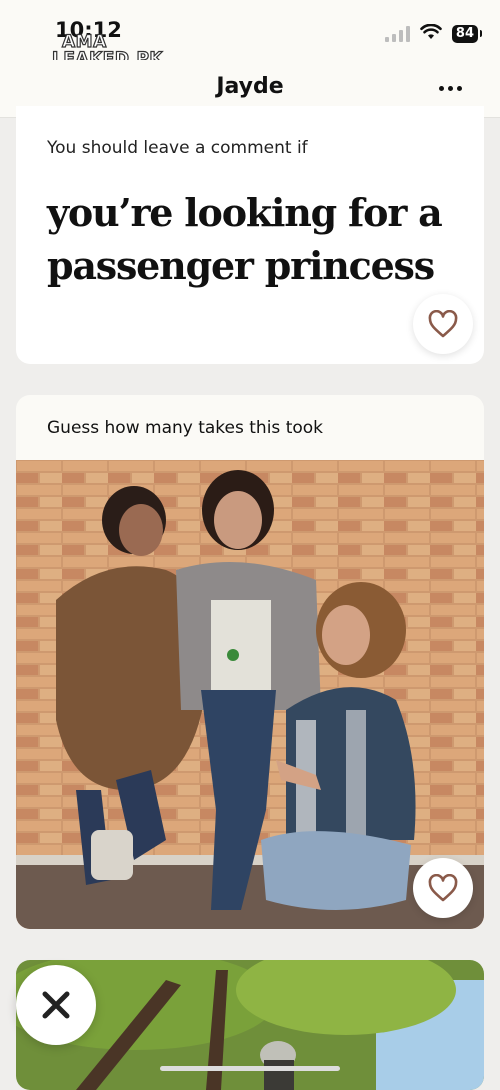 This screenshot has width=500, height=1090. I want to click on prompt-answer: you’re looking for a passenger princess, so click(245, 239).